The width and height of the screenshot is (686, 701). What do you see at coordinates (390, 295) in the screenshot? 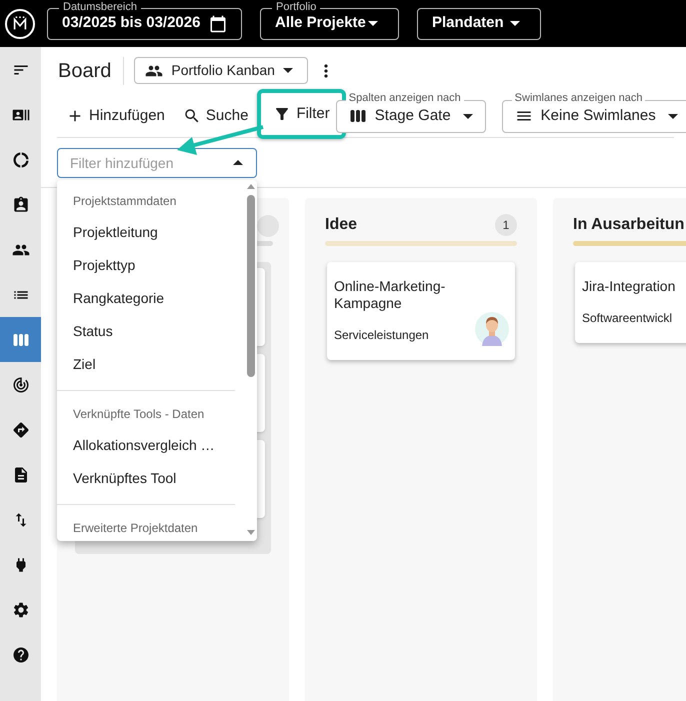
I see `card-title: Online-Marketing-Kampagne` at bounding box center [390, 295].